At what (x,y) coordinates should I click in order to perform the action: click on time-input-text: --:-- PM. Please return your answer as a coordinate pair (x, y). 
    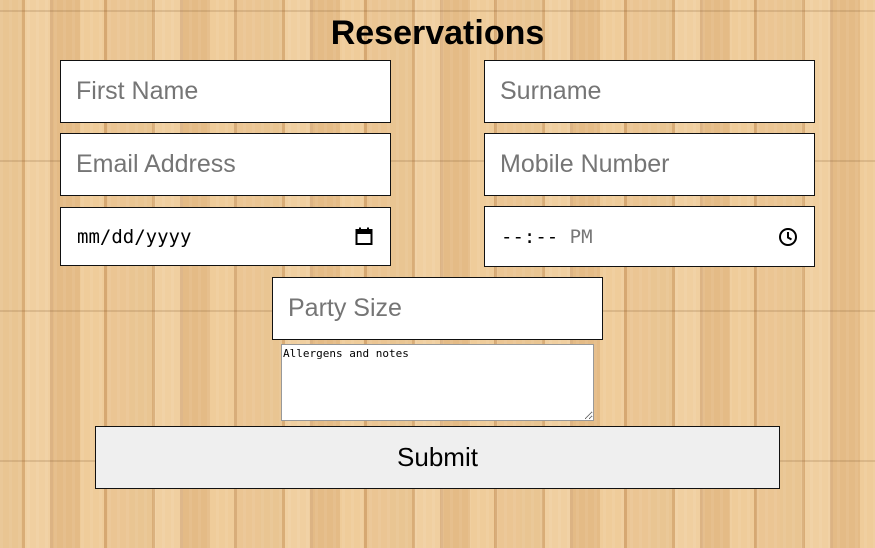
    Looking at the image, I should click on (639, 237).